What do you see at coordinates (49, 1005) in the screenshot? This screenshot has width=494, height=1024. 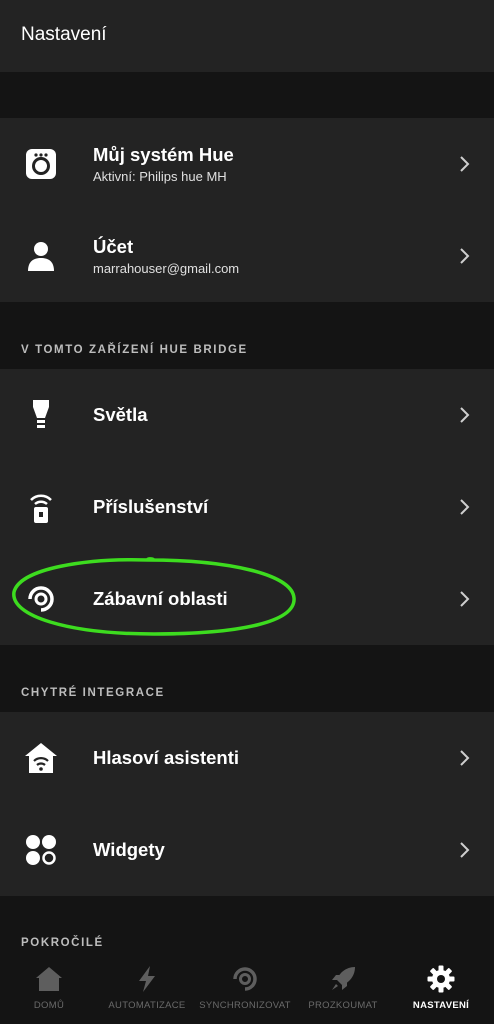 I see `nav-home-label: DOMŮ` at bounding box center [49, 1005].